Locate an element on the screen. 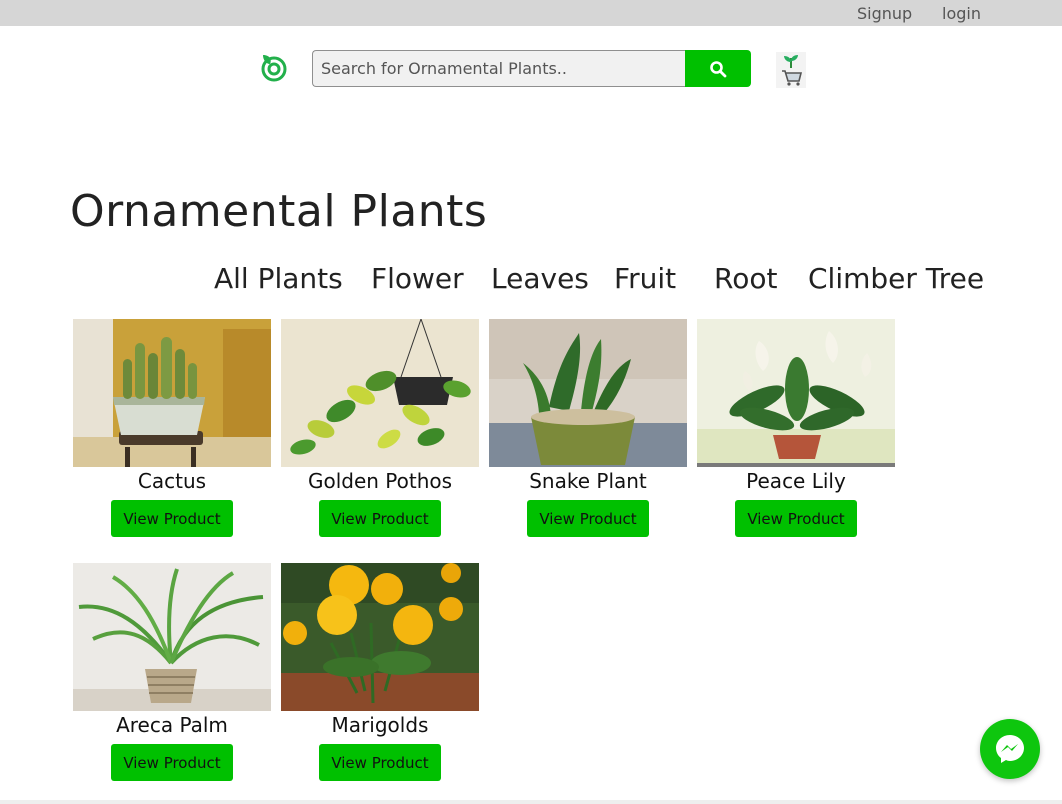 The height and width of the screenshot is (804, 1062). category-fruit: Fruit is located at coordinates (645, 278).